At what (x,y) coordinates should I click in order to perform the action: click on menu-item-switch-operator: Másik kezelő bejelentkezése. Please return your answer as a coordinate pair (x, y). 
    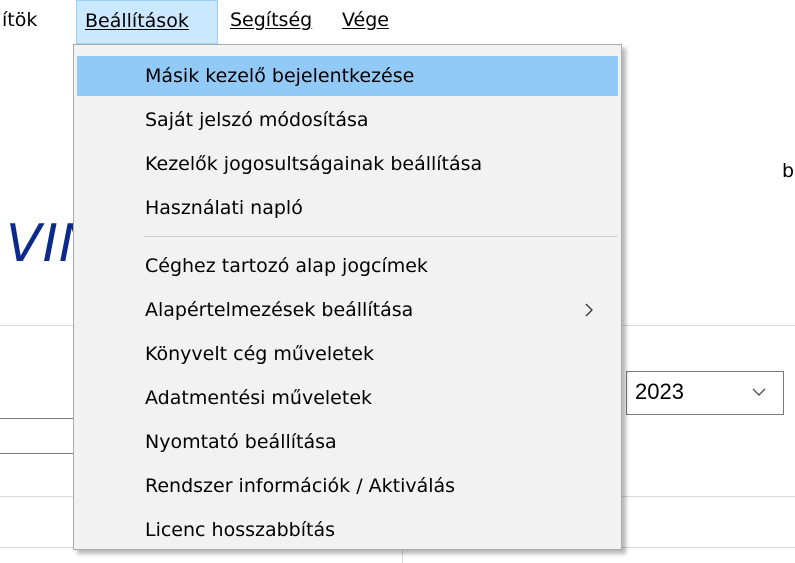
    Looking at the image, I should click on (347, 76).